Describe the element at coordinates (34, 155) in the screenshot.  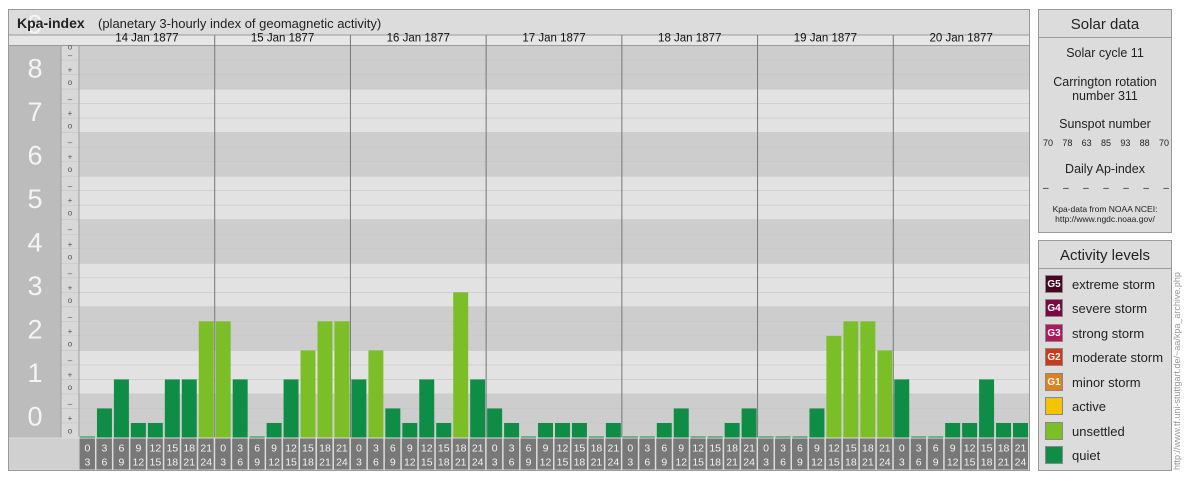
I see `y-tick-label: 6` at that location.